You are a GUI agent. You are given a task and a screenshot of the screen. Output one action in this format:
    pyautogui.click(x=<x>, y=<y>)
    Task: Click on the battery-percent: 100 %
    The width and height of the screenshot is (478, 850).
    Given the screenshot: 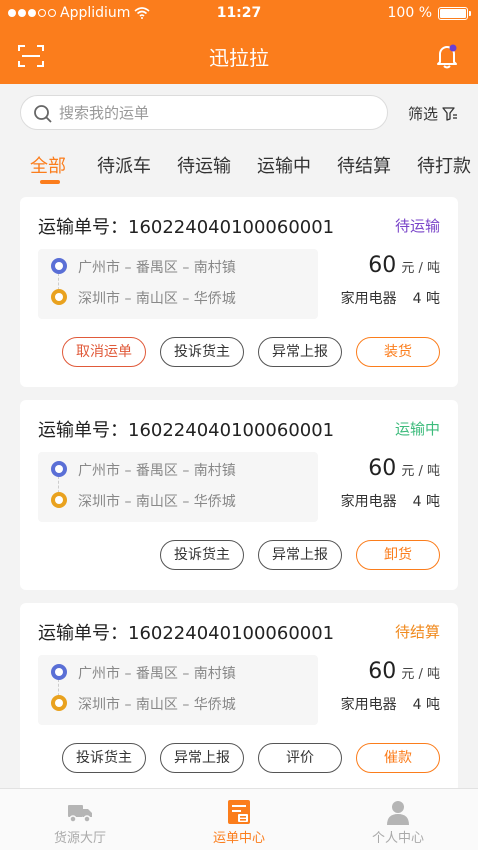 What is the action you would take?
    pyautogui.click(x=409, y=13)
    